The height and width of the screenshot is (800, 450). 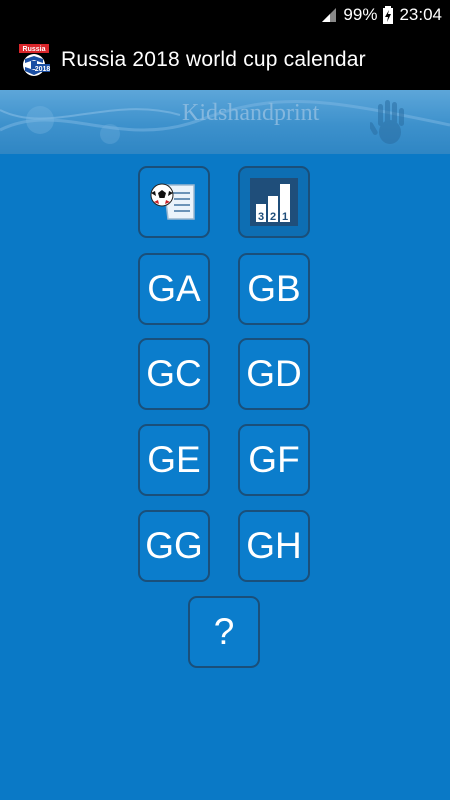 What do you see at coordinates (274, 374) in the screenshot?
I see `group-d-button: GD` at bounding box center [274, 374].